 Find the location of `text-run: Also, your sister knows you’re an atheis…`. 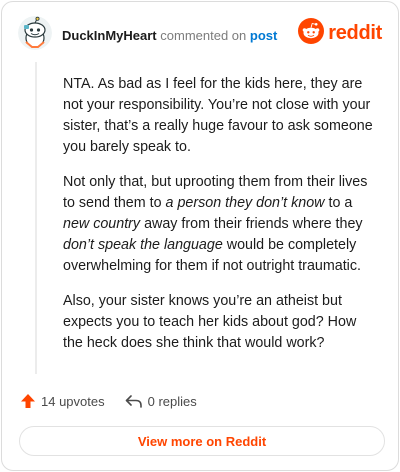

text-run: Also, your sister knows you’re an atheis… is located at coordinates (210, 322).